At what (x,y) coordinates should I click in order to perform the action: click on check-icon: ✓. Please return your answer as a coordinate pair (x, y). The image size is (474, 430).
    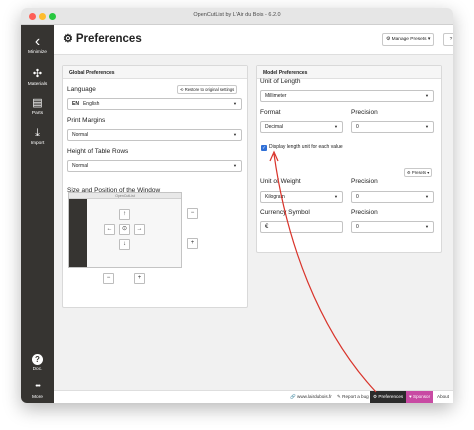
    Looking at the image, I should click on (264, 147).